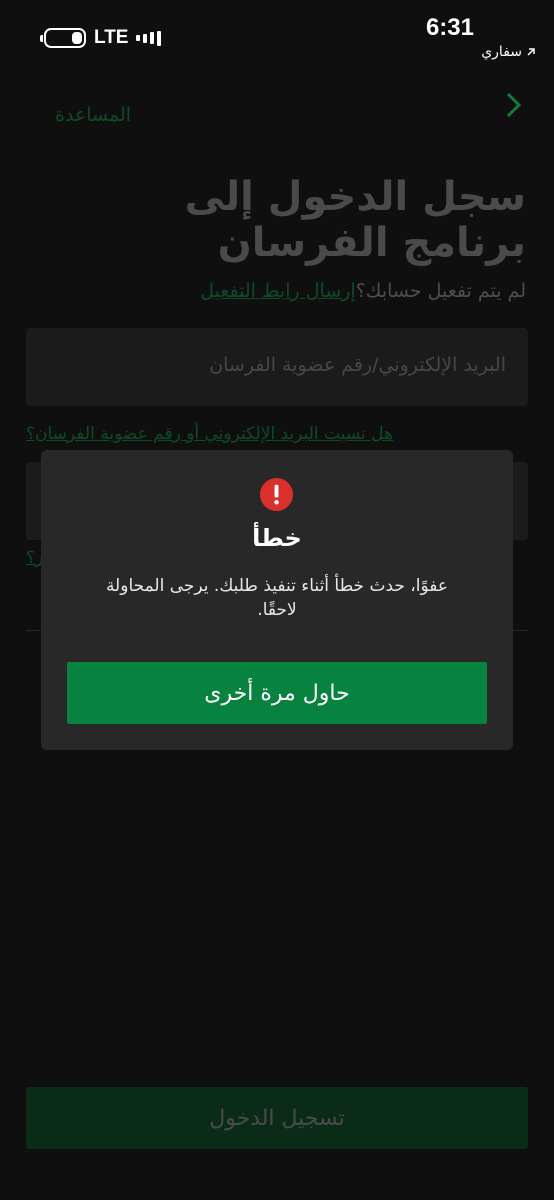 The height and width of the screenshot is (1200, 554). What do you see at coordinates (355, 197) in the screenshot?
I see `title-line-1: سجل الدخول إلى` at bounding box center [355, 197].